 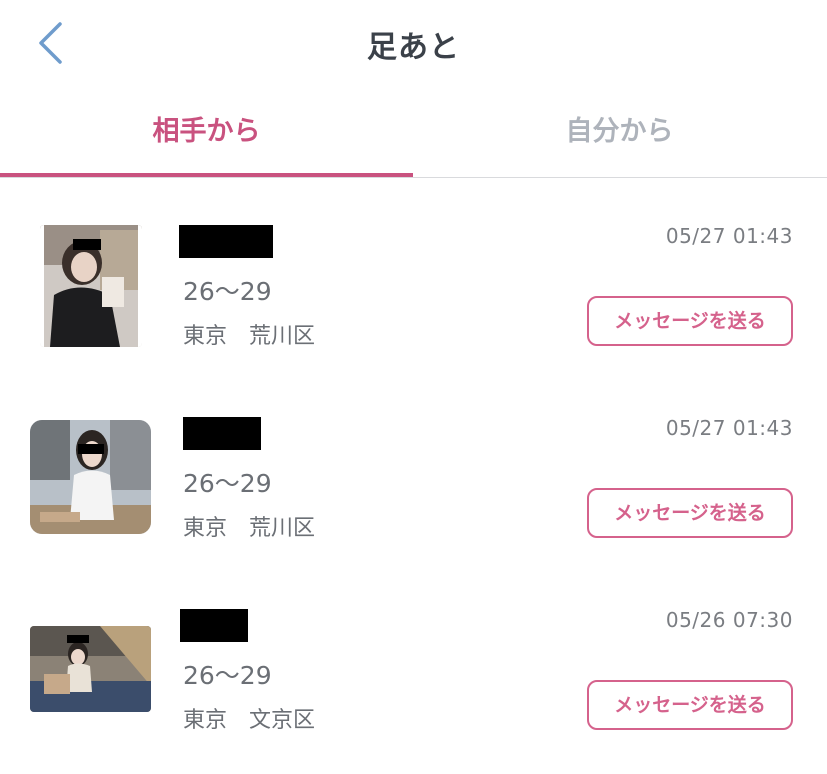 I want to click on tab-from-me: 自分から, so click(x=619, y=139).